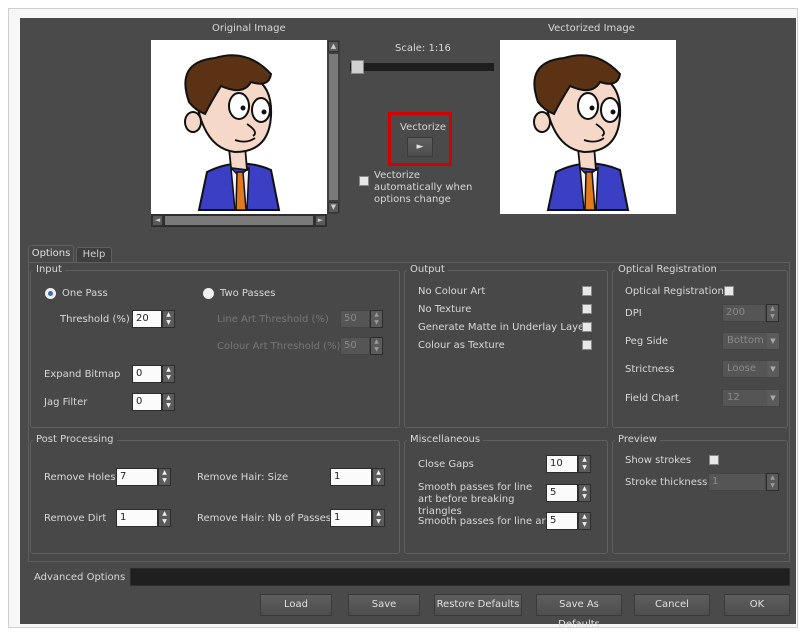  Describe the element at coordinates (744, 313) in the screenshot. I see `dpi-field: 200` at that location.